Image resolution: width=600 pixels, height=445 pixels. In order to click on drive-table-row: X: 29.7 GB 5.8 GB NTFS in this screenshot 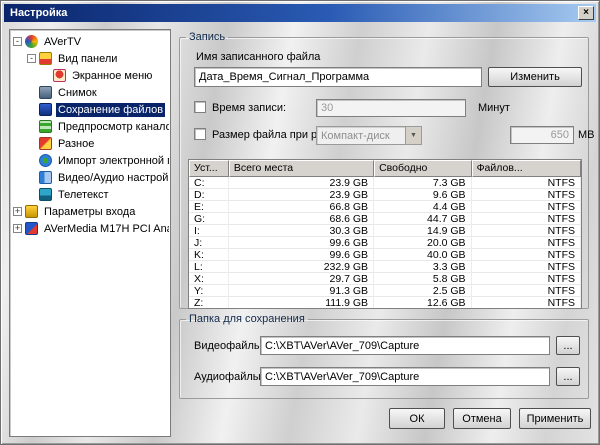, I will do `click(385, 279)`.